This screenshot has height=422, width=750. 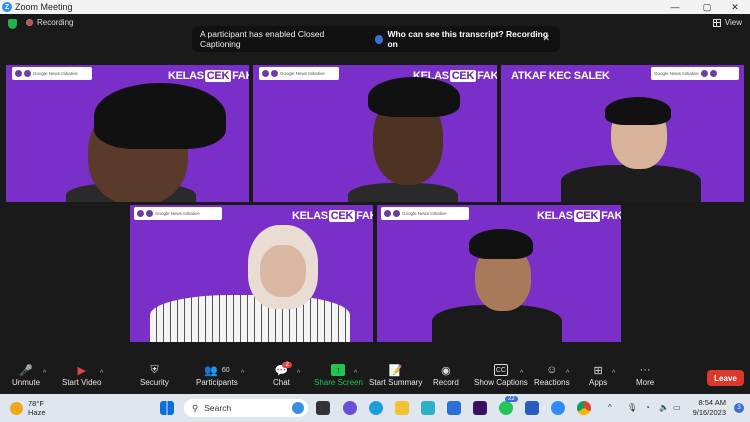 I want to click on windows-start-icon, so click(x=167, y=408).